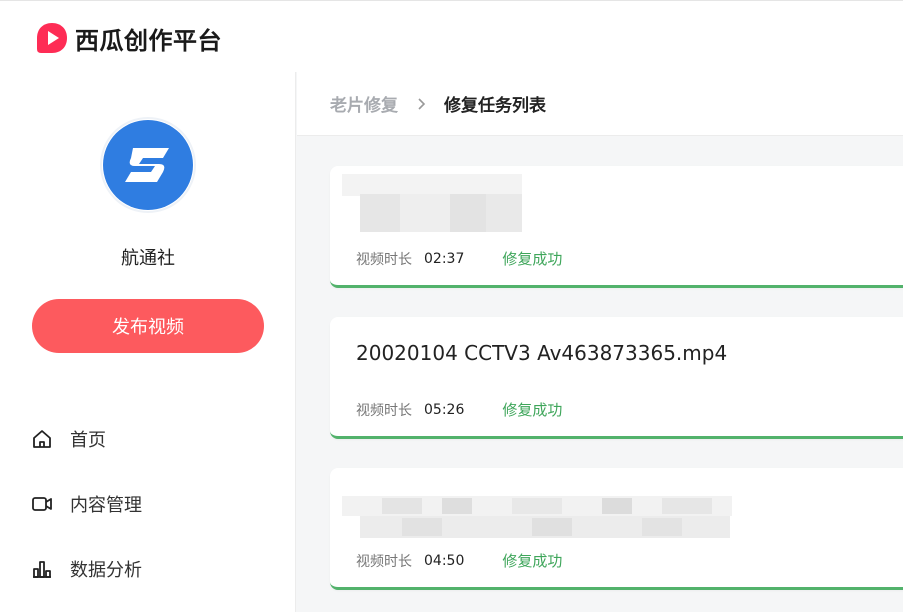 The height and width of the screenshot is (612, 903). What do you see at coordinates (422, 103) in the screenshot?
I see `chevron-right-icon` at bounding box center [422, 103].